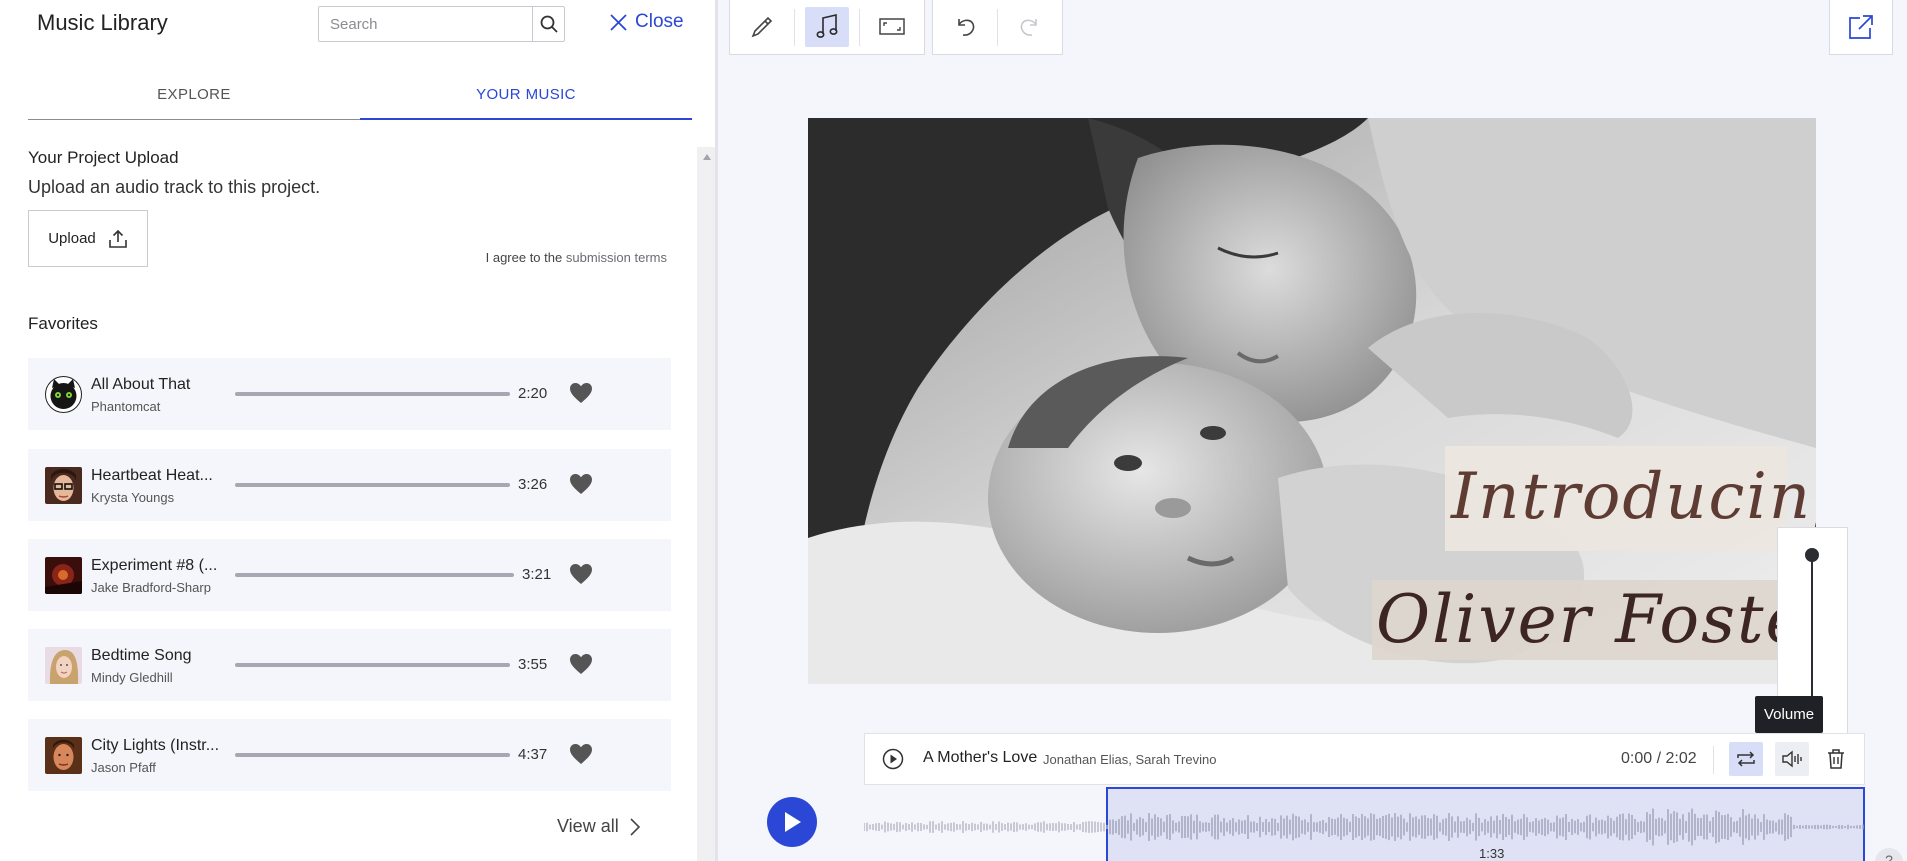 The height and width of the screenshot is (861, 1907). I want to click on album-art, so click(63, 575).